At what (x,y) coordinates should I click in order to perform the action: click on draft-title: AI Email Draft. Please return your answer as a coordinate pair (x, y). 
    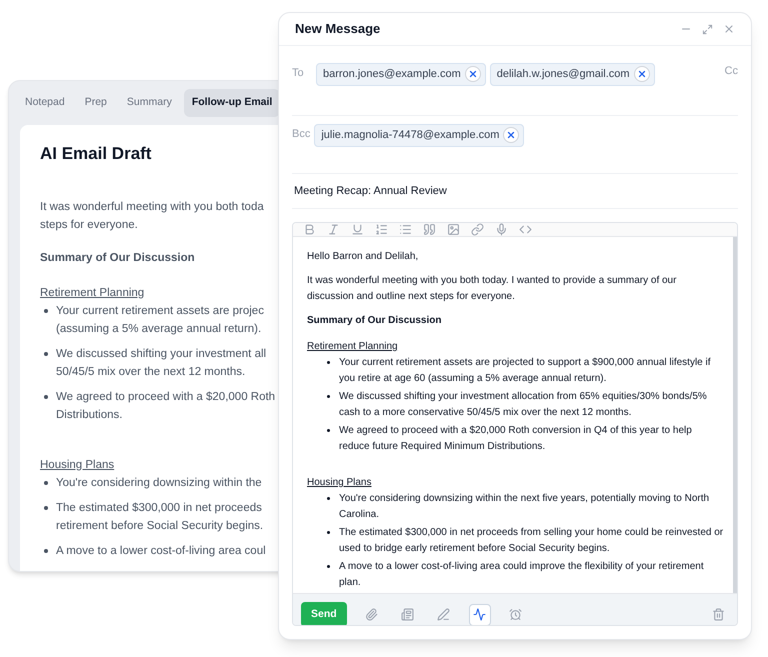
    Looking at the image, I should click on (96, 153).